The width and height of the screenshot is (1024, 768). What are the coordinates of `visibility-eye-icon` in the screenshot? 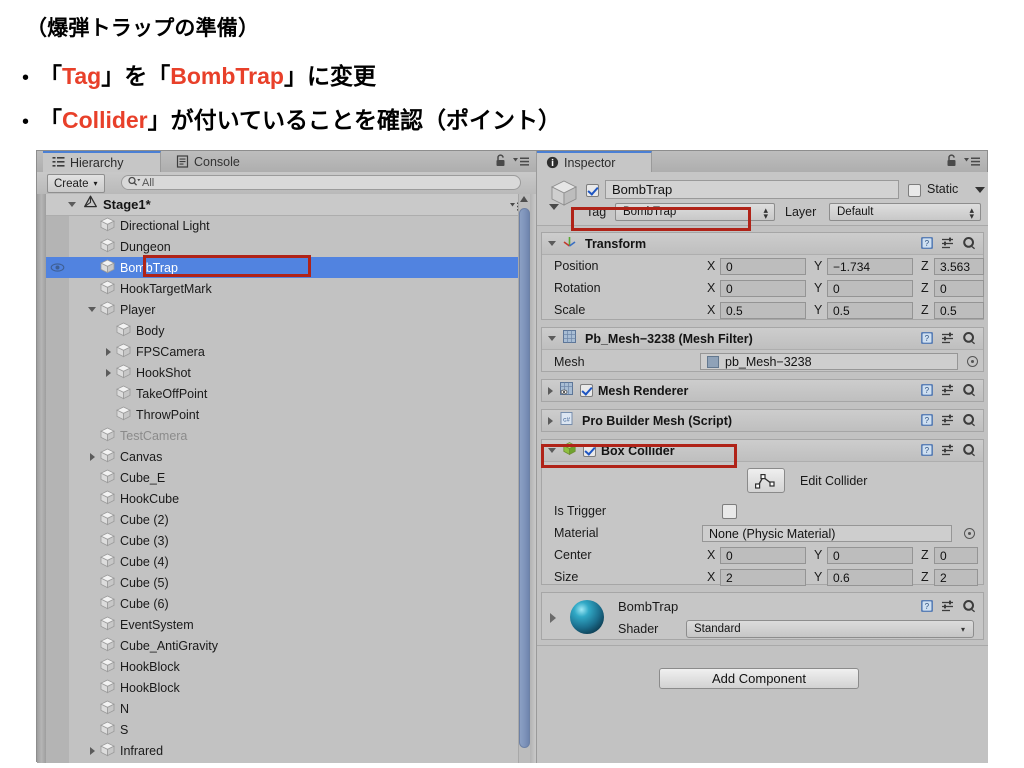 It's located at (57, 267).